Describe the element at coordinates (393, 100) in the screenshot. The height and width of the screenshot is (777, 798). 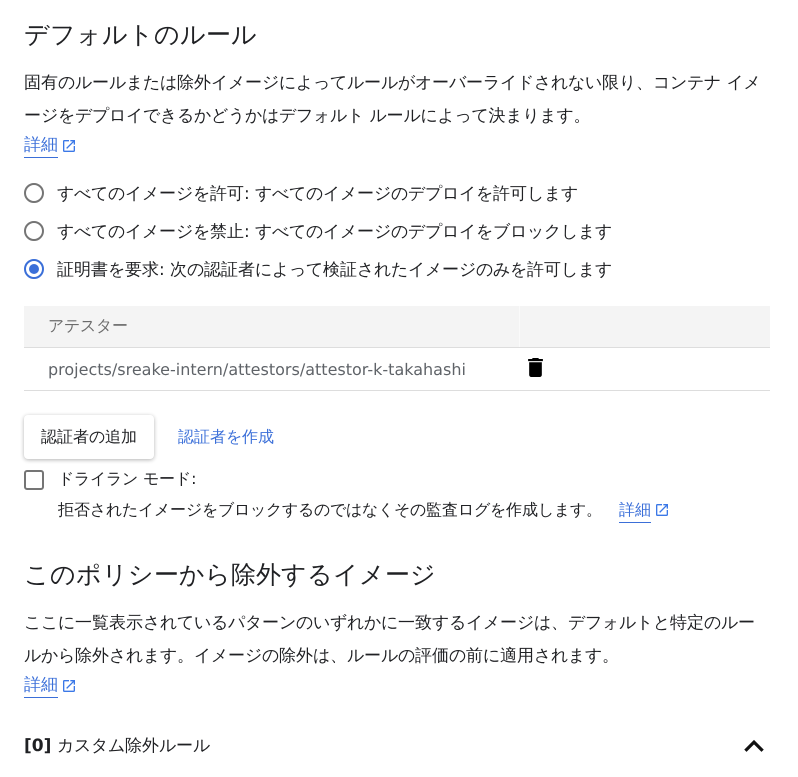
I see `description-text: 固有のルールまたは除外イメージによってルールがオーバーライドされない限り、コンテナ イメージをデプロイできるかどうかはデフォルト ルールによって決まります。` at that location.